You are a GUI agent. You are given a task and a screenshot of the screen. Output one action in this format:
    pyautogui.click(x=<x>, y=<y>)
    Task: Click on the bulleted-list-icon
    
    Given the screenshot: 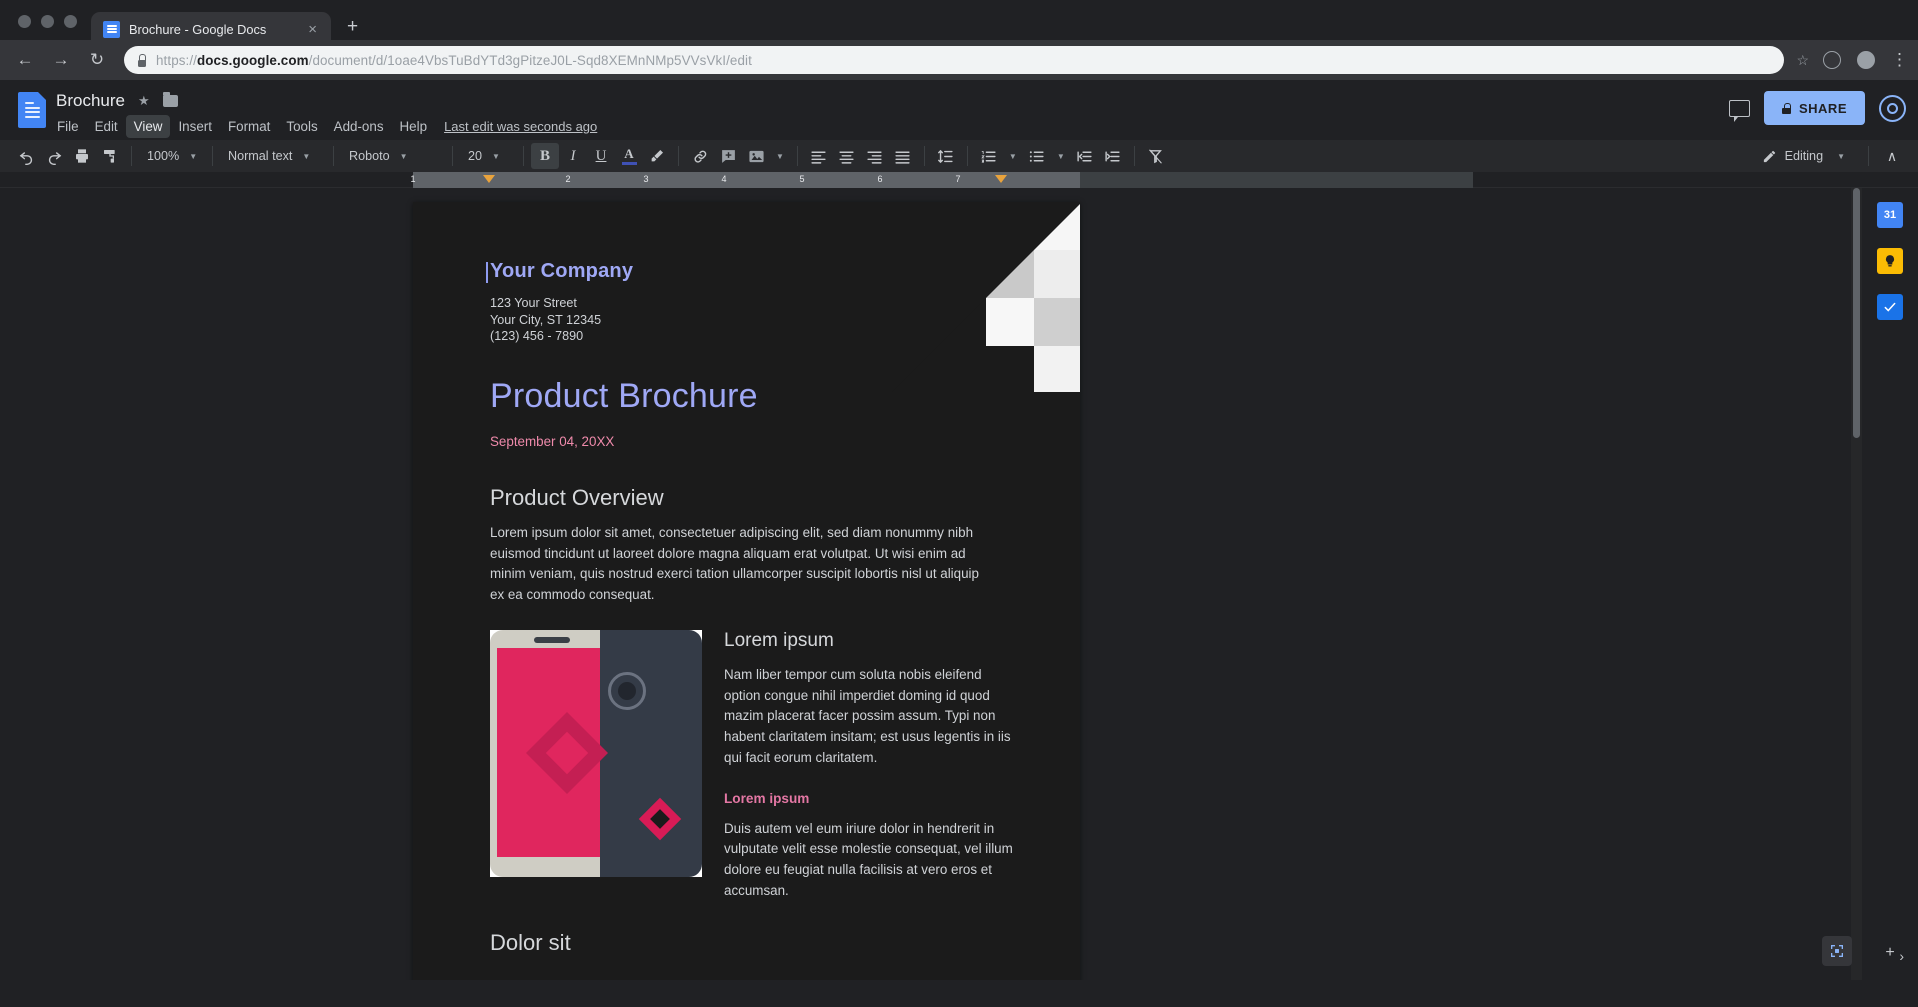 What is the action you would take?
    pyautogui.click(x=1037, y=156)
    